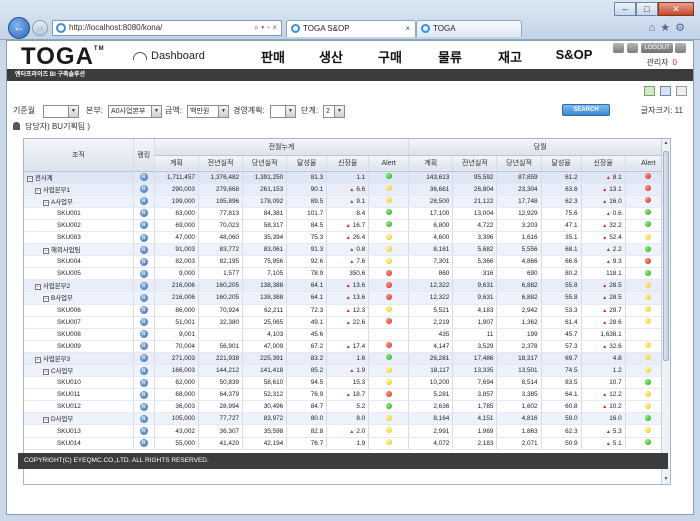 This screenshot has height=521, width=700. What do you see at coordinates (561, 163) in the screenshot?
I see `col-achievement: 달성율` at bounding box center [561, 163].